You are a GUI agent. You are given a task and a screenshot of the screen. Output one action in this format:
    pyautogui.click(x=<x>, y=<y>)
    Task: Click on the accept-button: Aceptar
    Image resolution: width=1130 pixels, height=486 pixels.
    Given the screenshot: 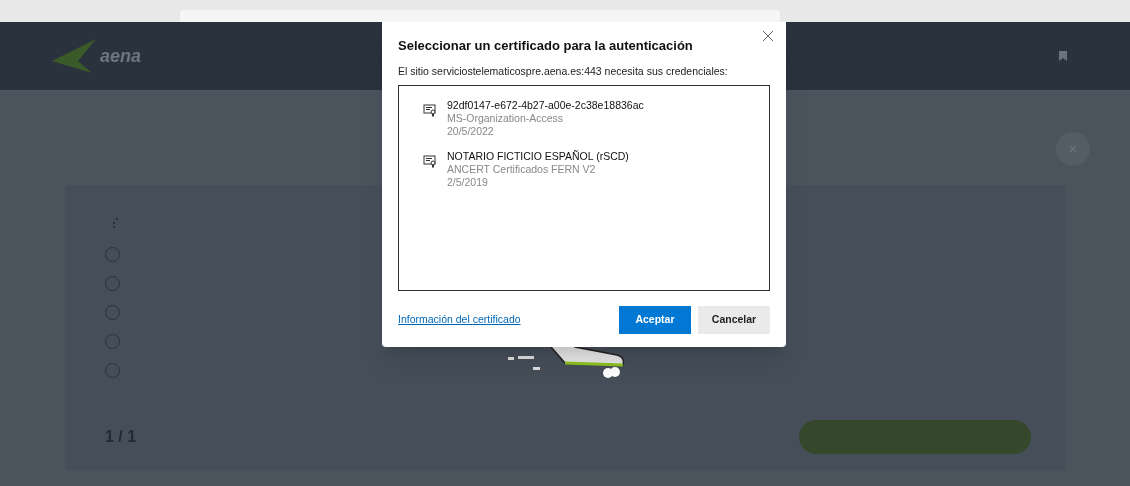 What is the action you would take?
    pyautogui.click(x=655, y=320)
    